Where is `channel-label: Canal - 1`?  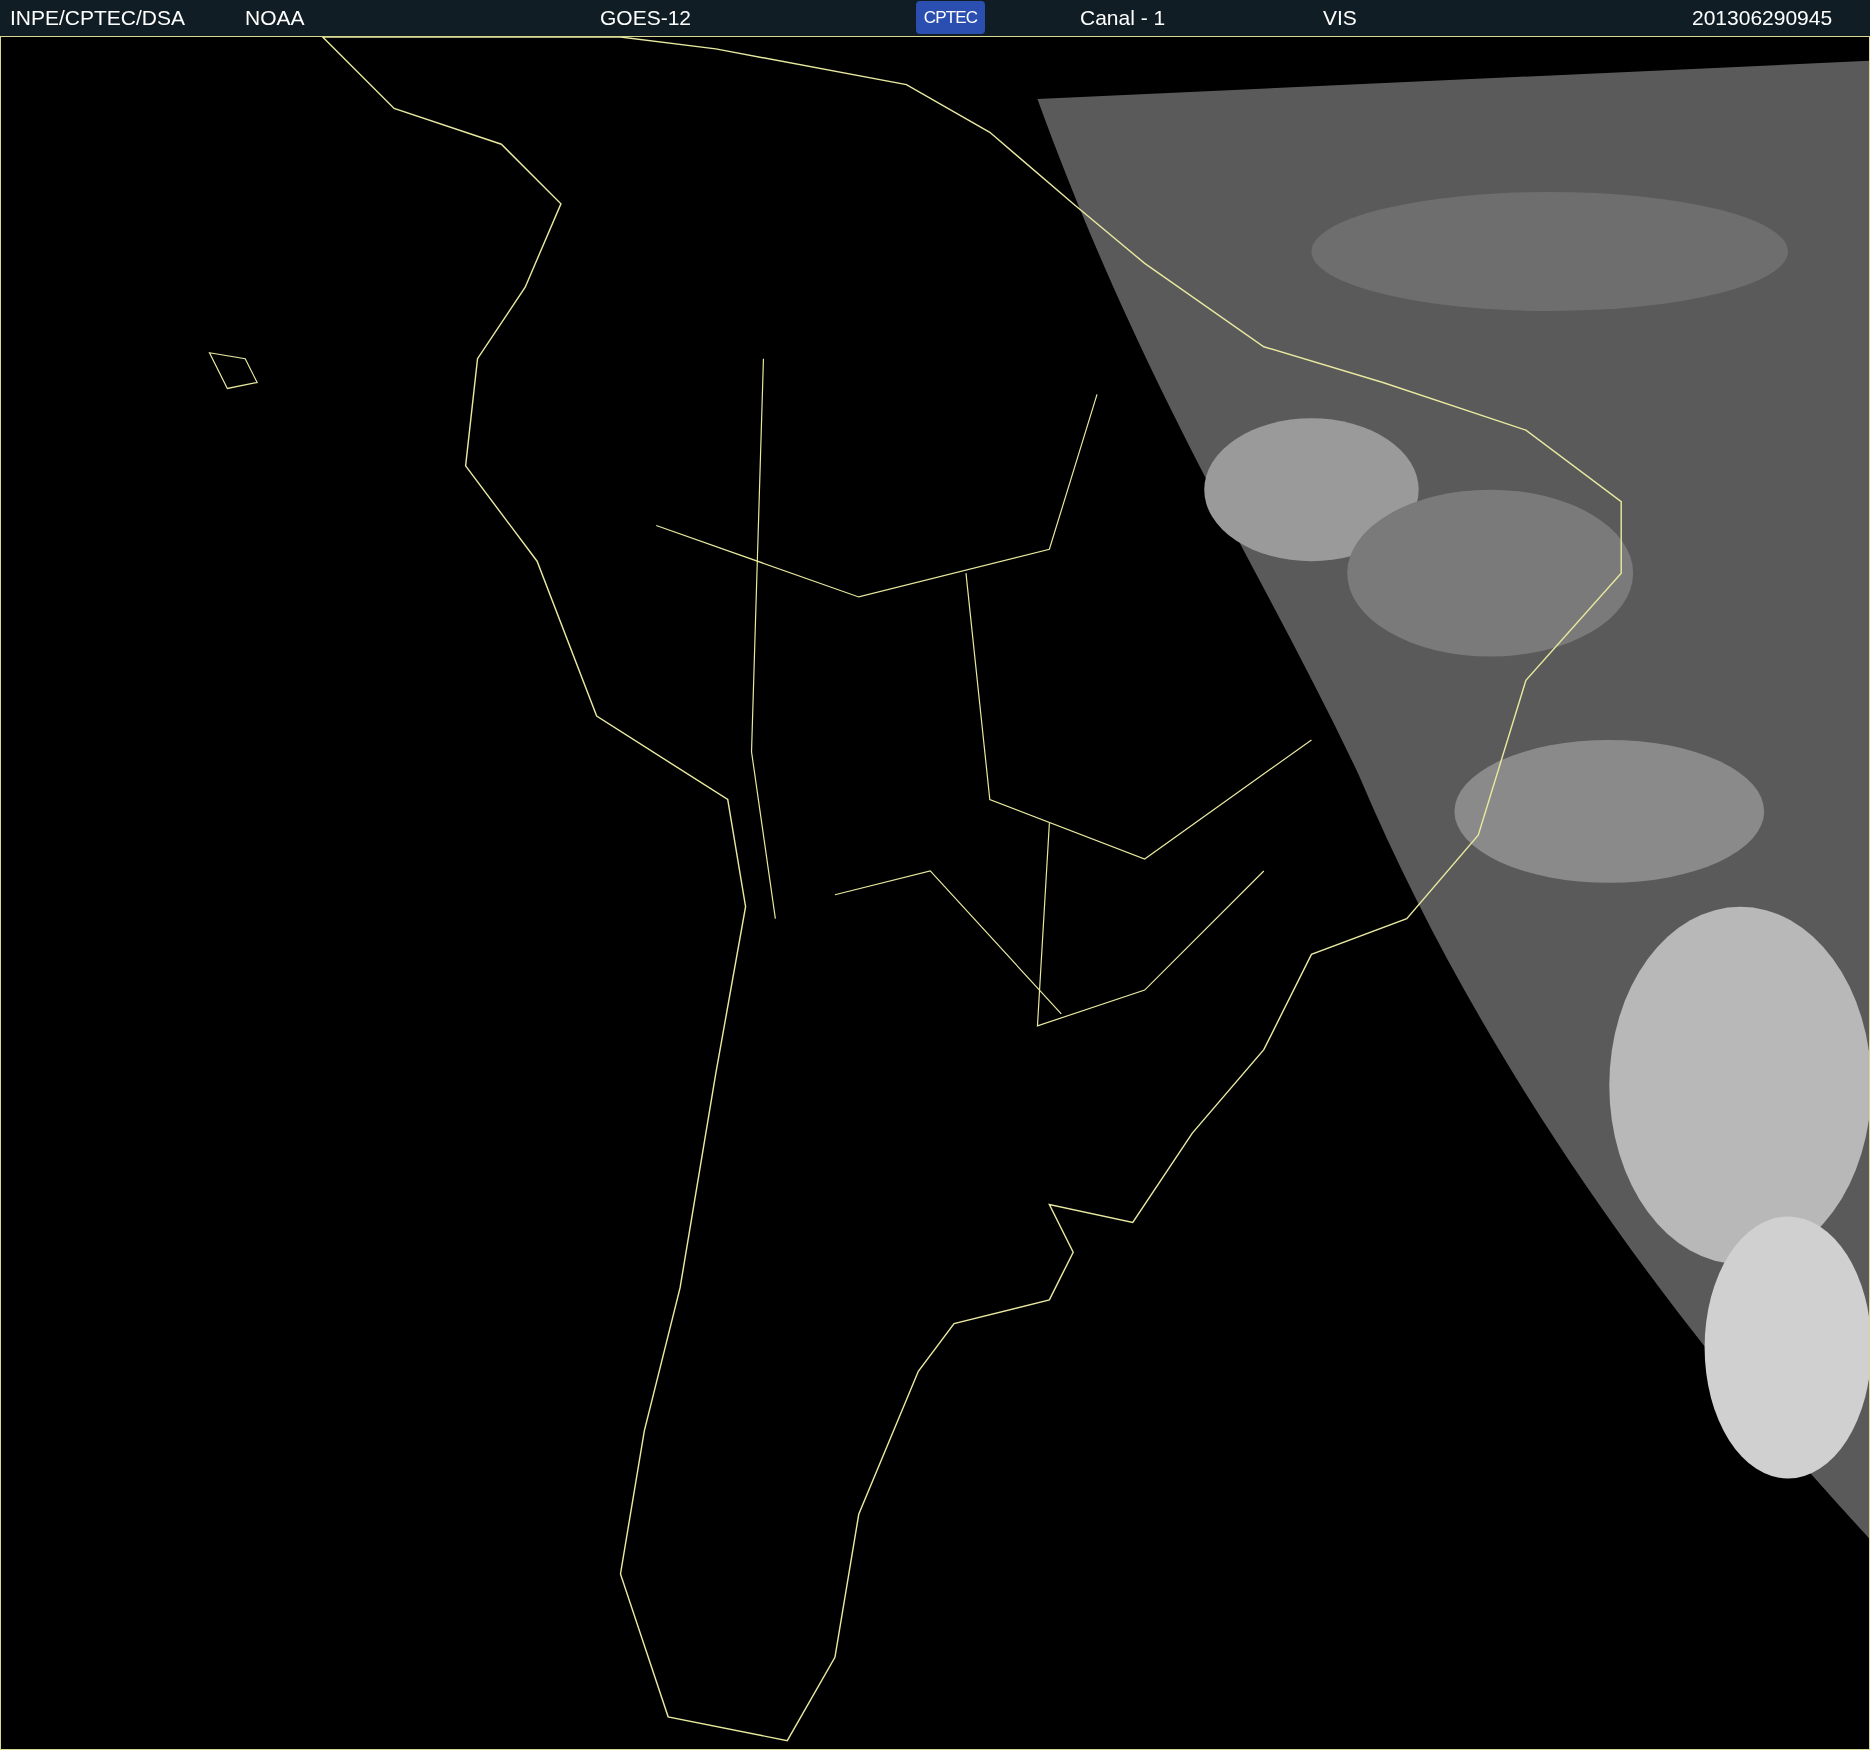
channel-label: Canal - 1 is located at coordinates (1123, 18).